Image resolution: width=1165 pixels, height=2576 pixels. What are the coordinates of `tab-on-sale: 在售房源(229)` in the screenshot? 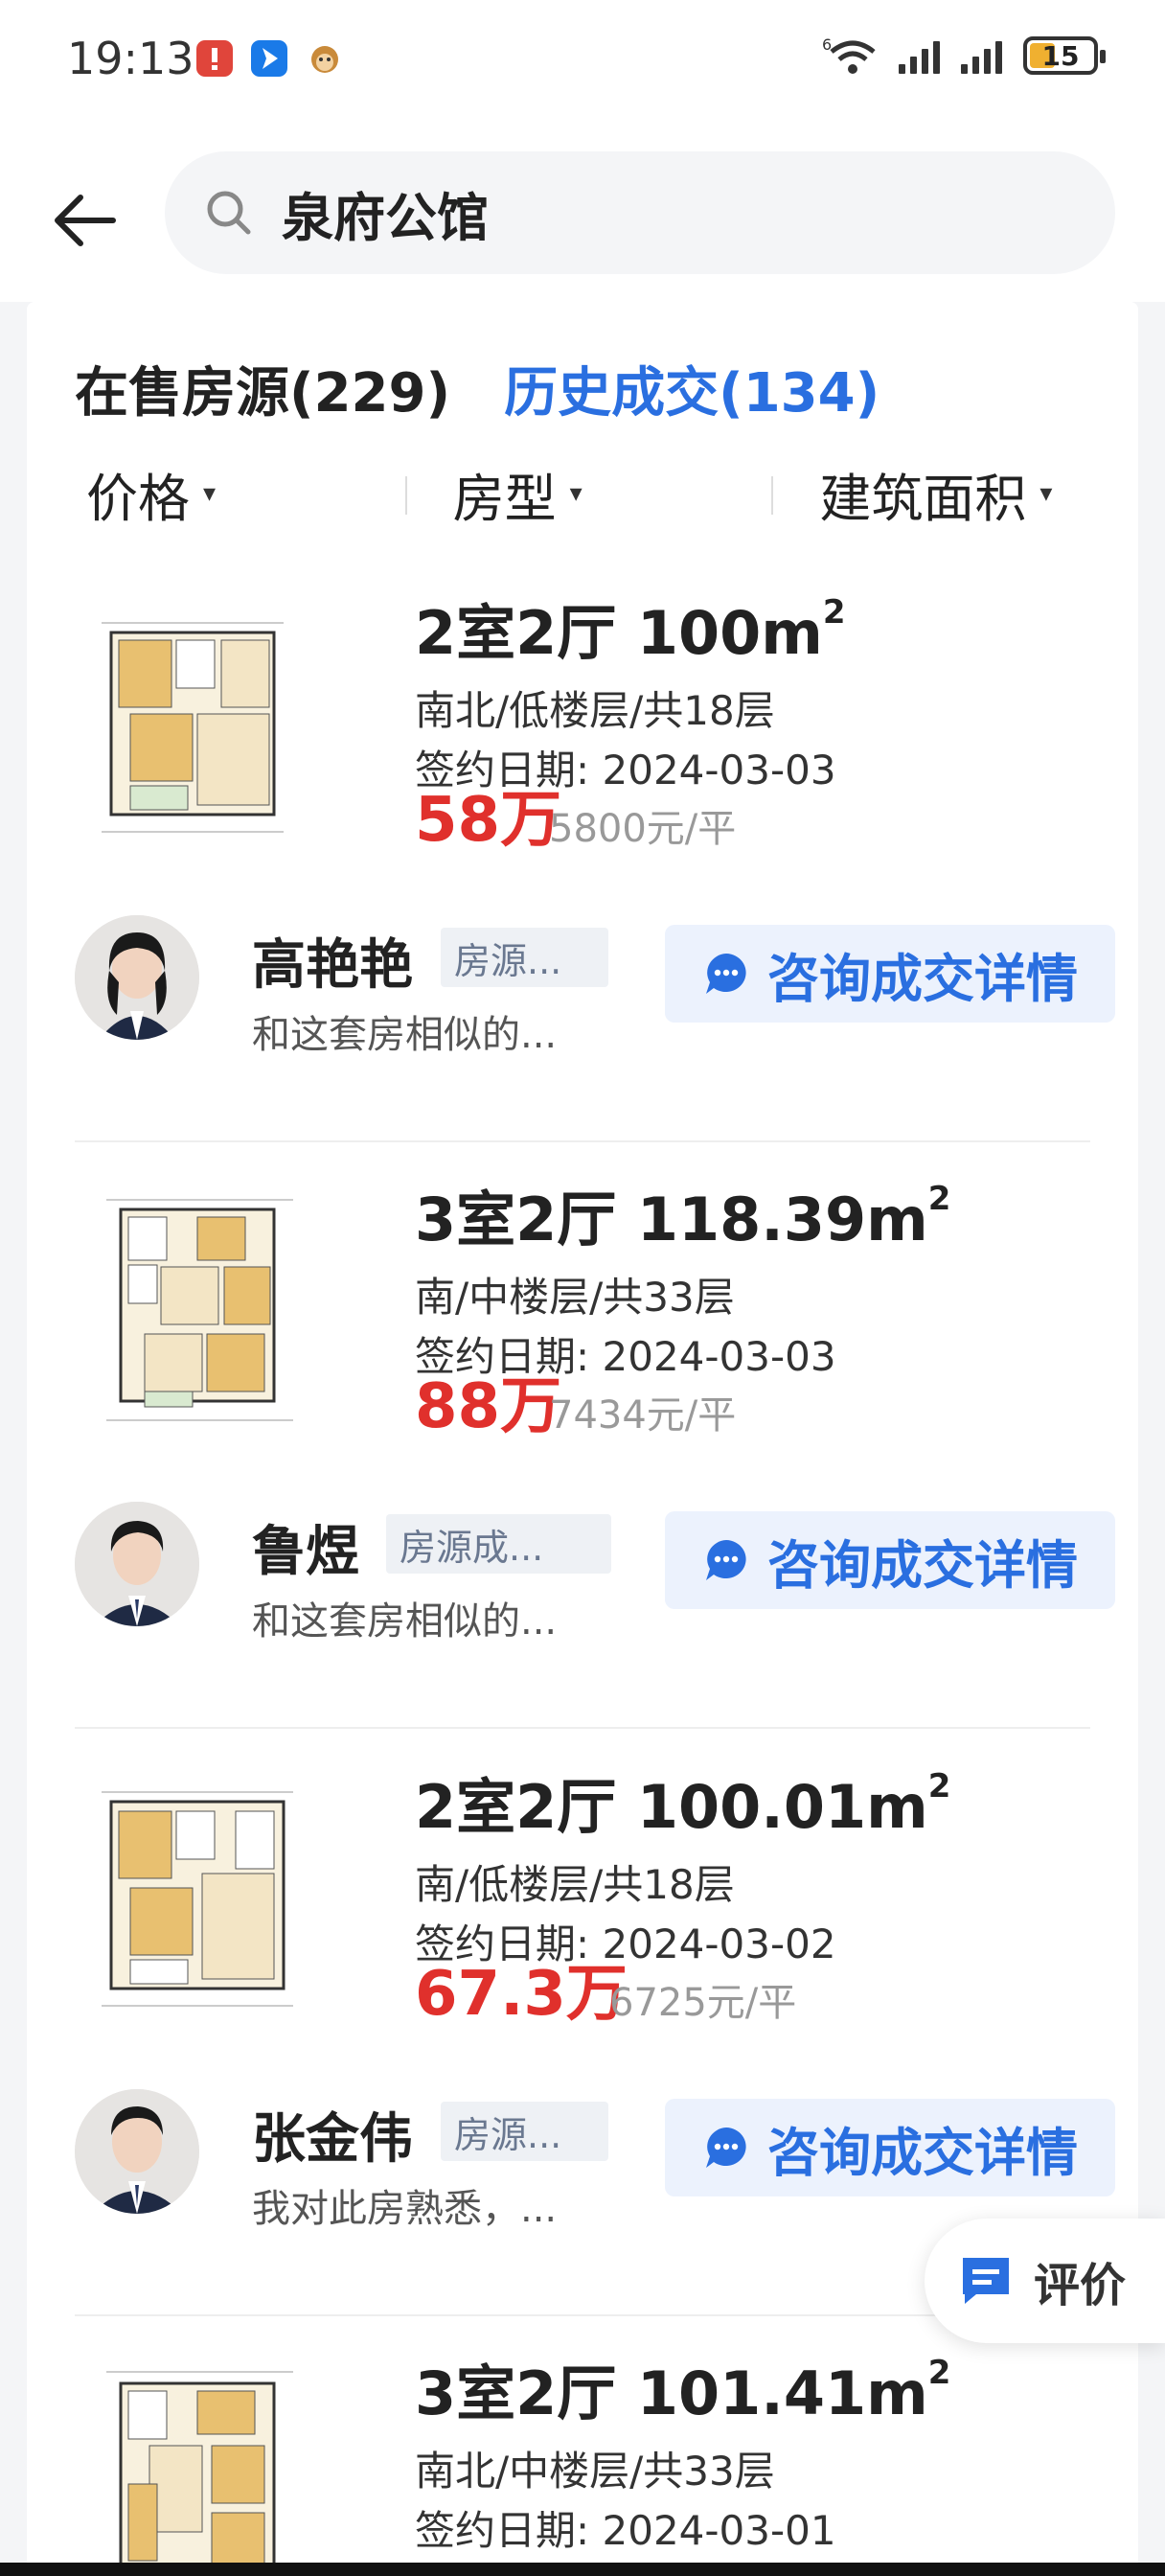 It's located at (262, 388).